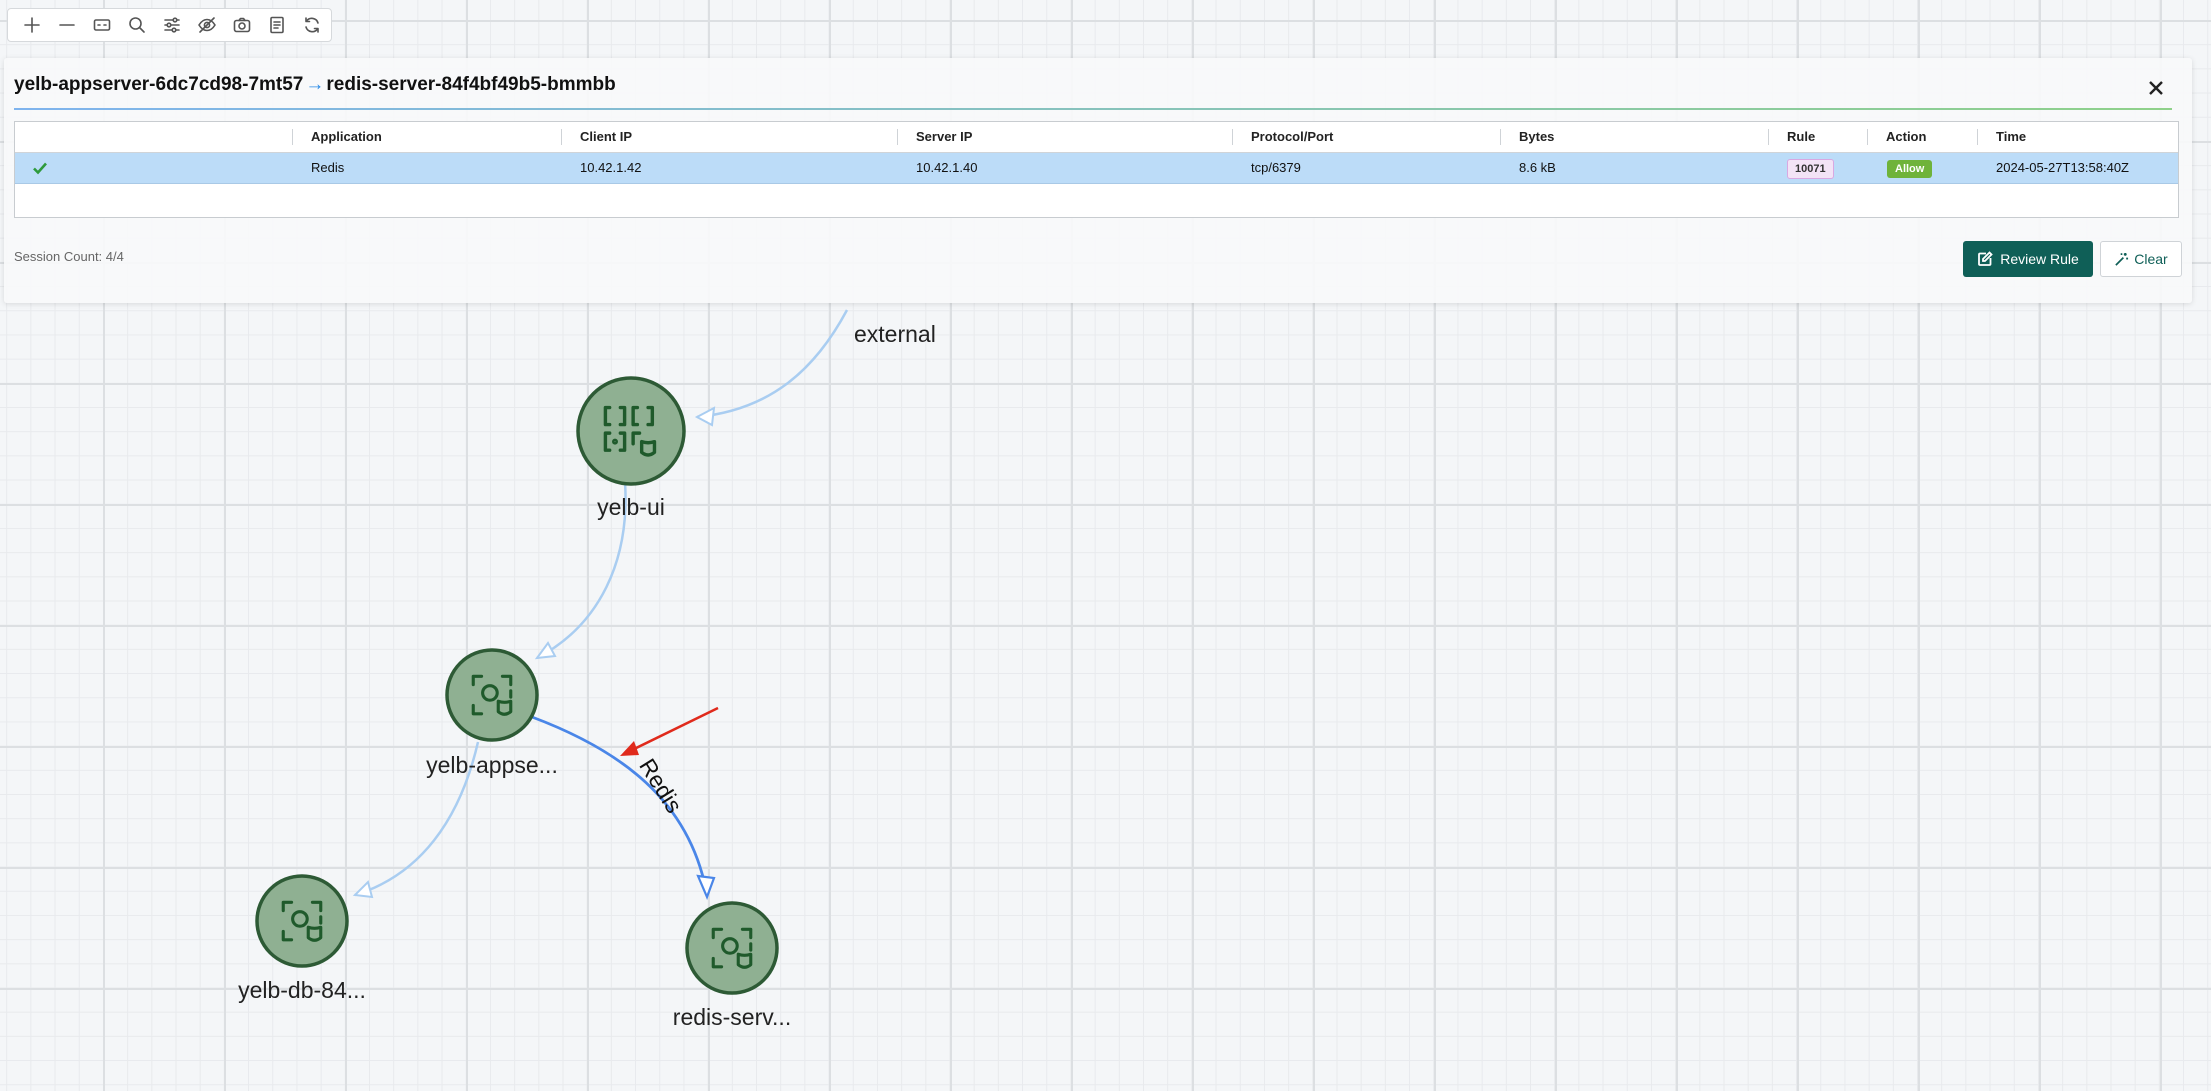 Image resolution: width=2211 pixels, height=1091 pixels. What do you see at coordinates (2122, 259) in the screenshot?
I see `magic-wand-icon` at bounding box center [2122, 259].